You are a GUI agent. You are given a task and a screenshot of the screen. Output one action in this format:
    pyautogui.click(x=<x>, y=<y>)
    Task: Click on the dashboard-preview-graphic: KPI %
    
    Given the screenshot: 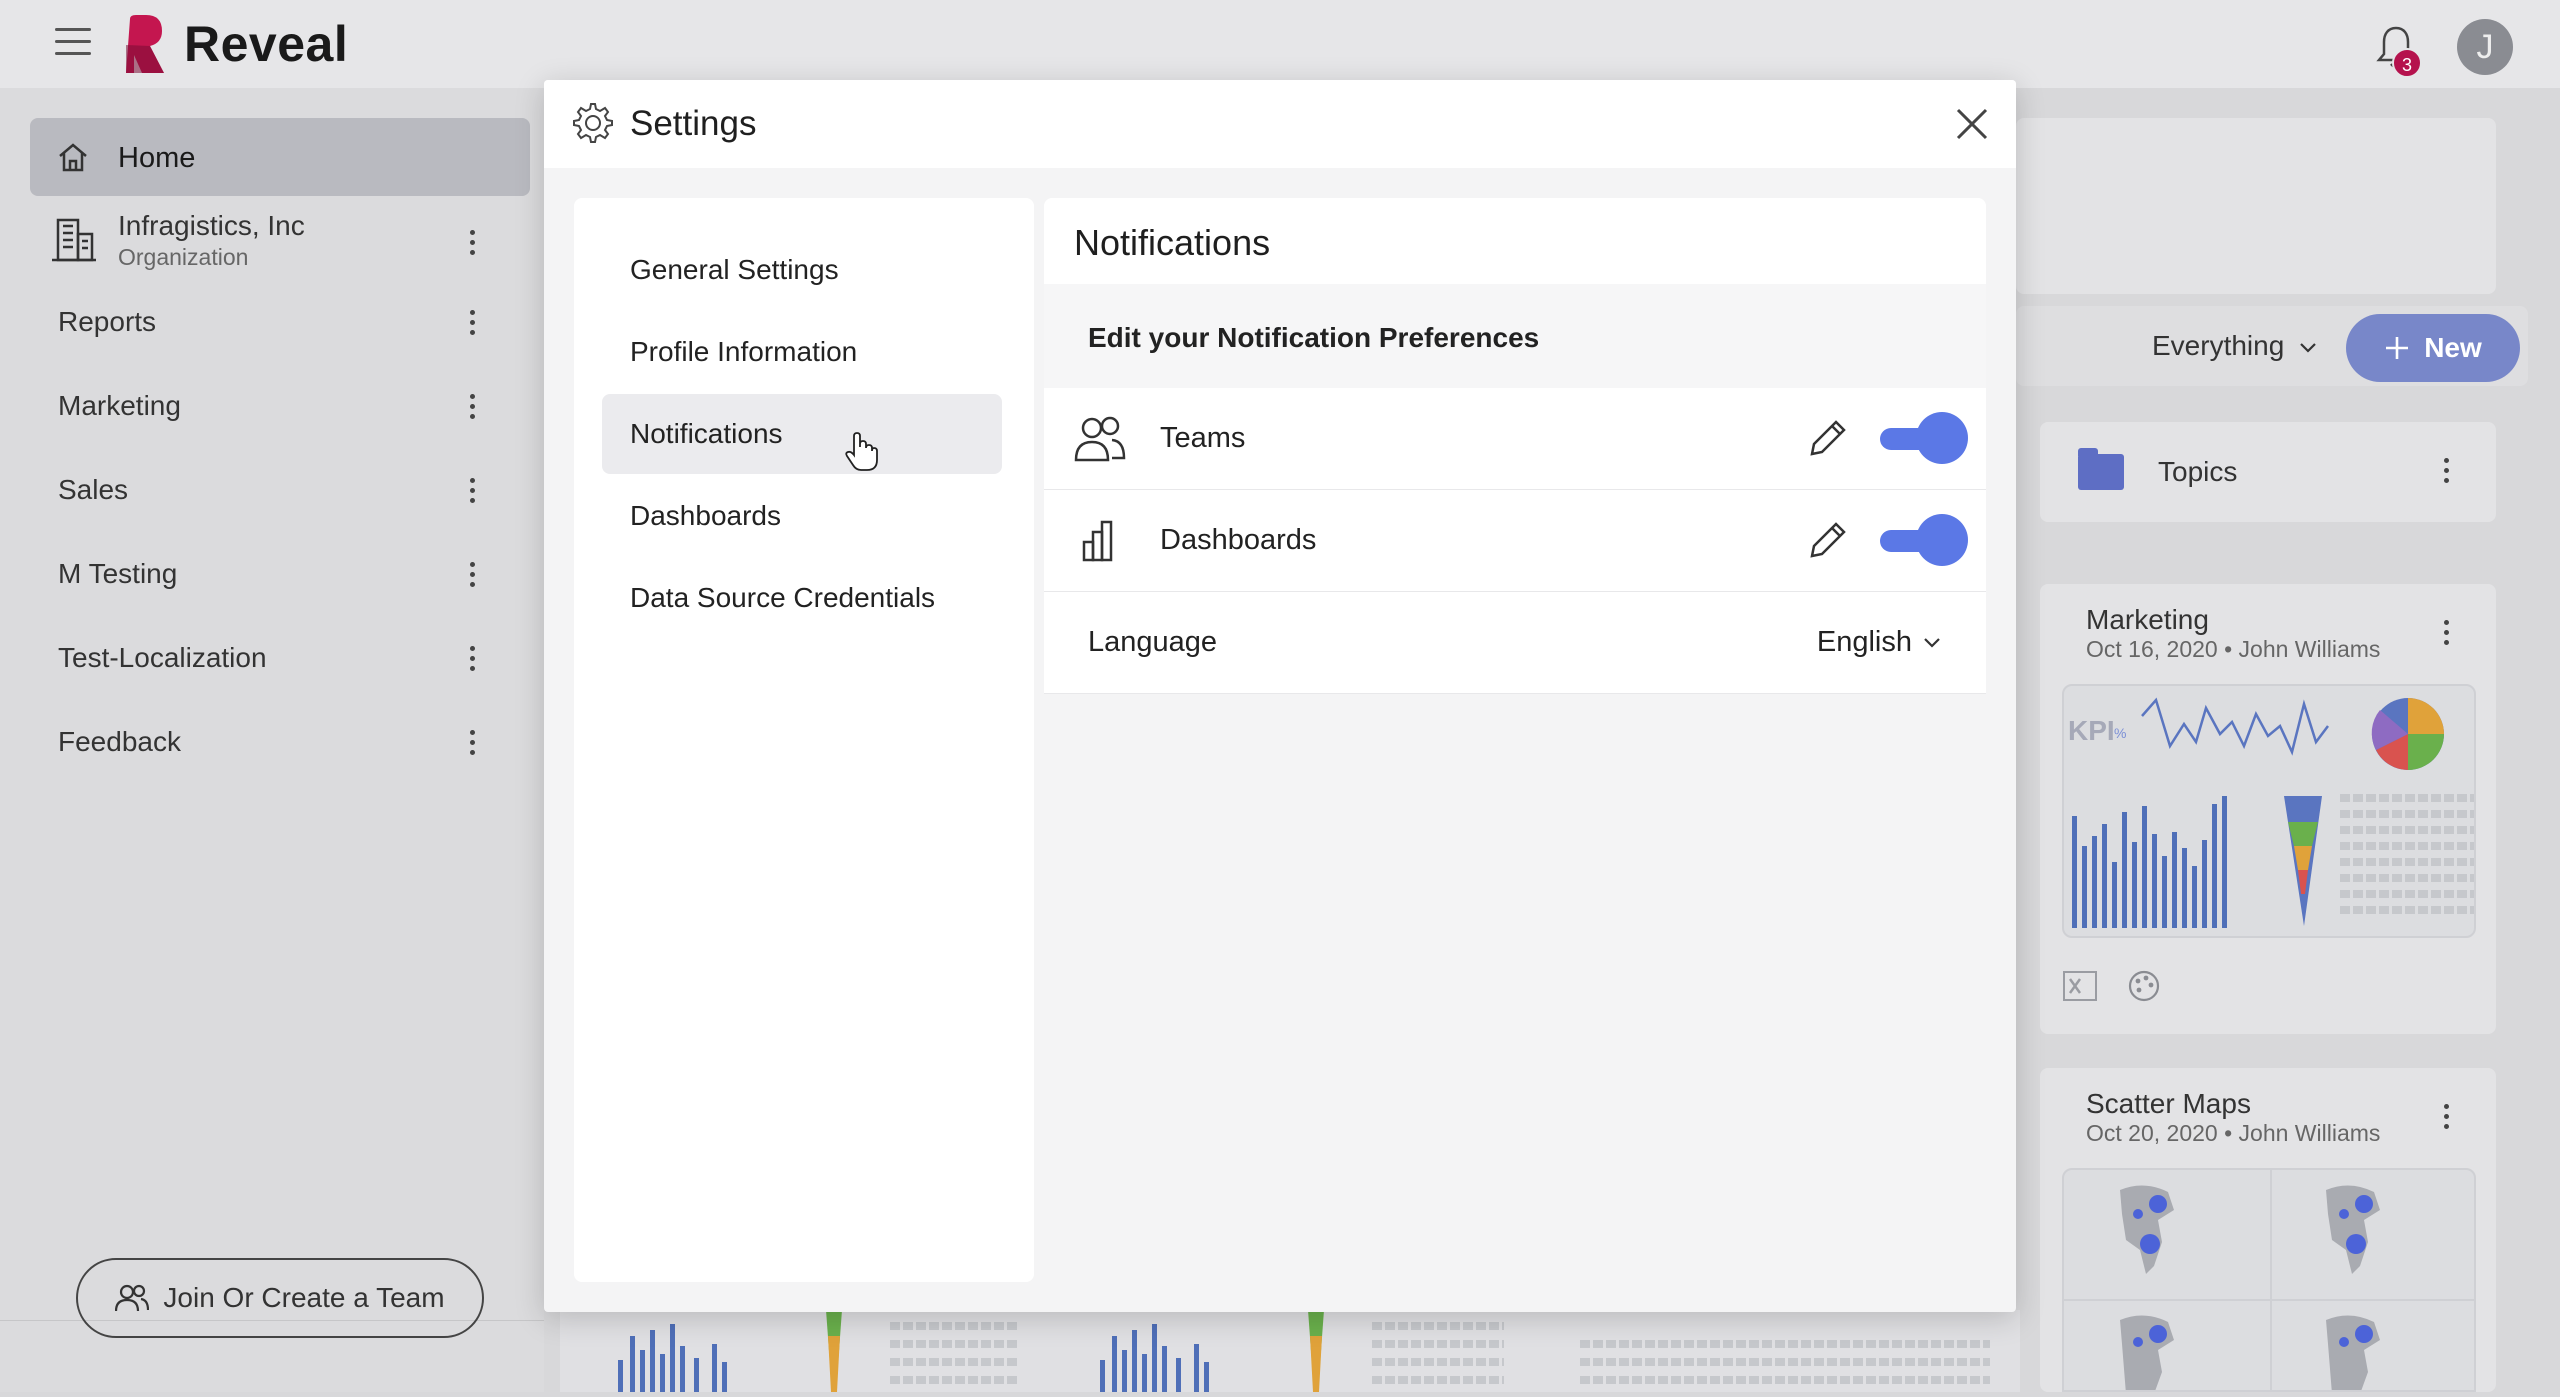 What is the action you would take?
    pyautogui.click(x=2271, y=812)
    